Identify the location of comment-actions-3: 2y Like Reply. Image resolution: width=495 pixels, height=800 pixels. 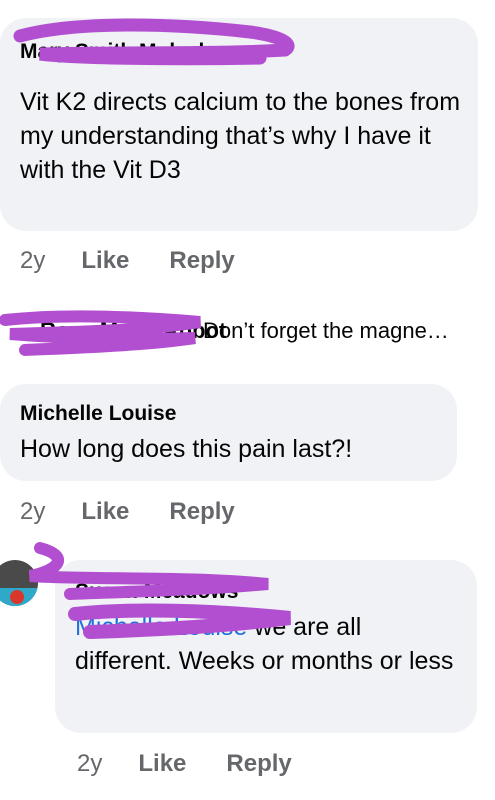
(204, 764).